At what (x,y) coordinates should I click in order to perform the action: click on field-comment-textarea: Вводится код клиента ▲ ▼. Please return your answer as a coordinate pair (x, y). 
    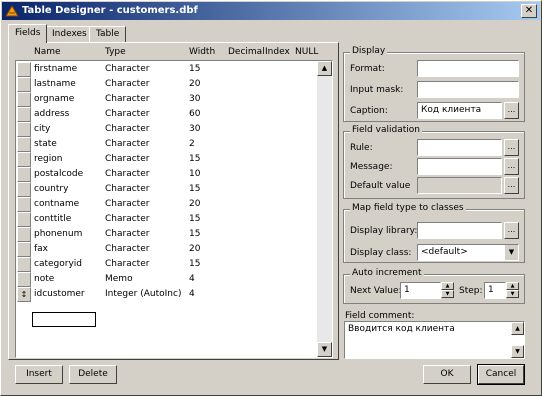
    Looking at the image, I should click on (434, 340).